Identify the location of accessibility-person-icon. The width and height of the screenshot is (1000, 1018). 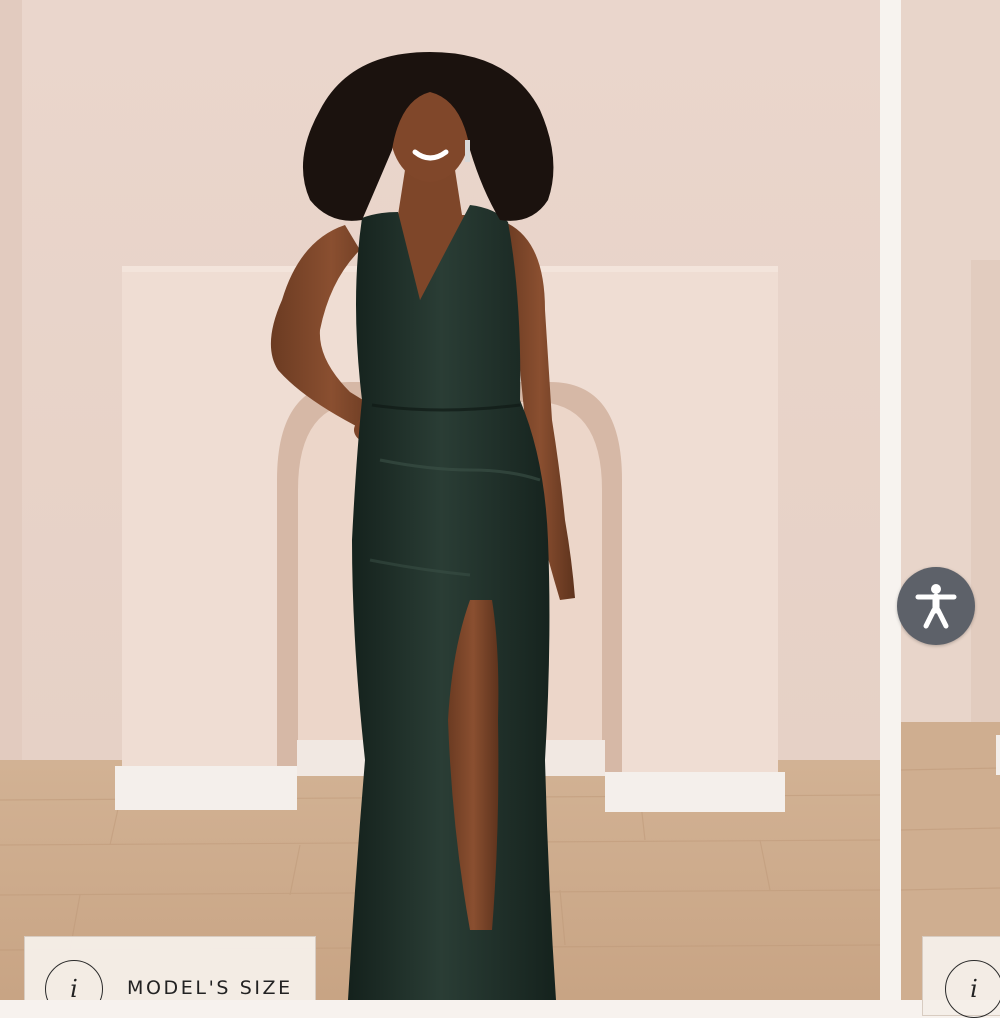
(936, 606).